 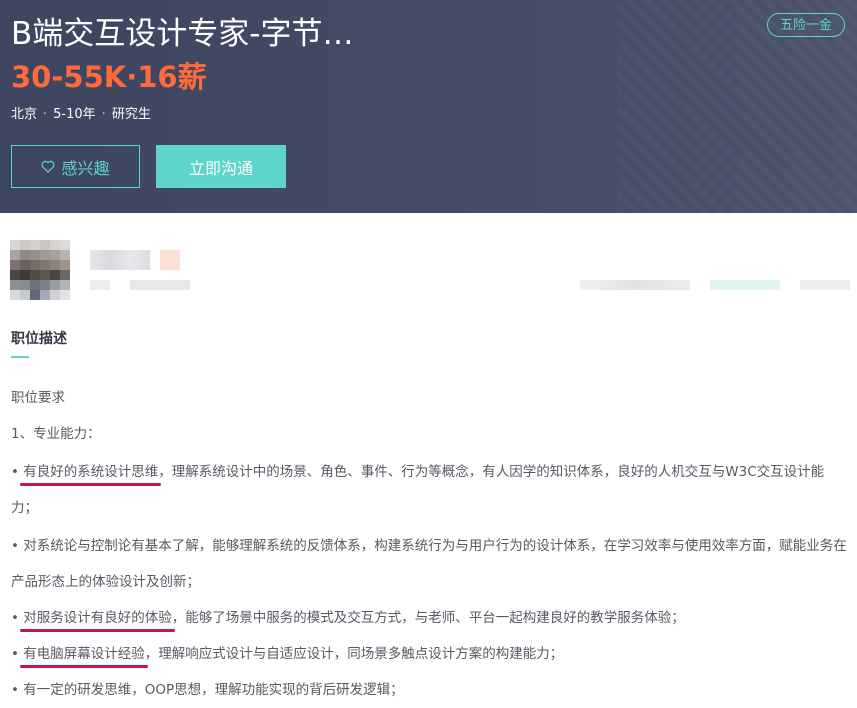 What do you see at coordinates (20, 357) in the screenshot?
I see `section-title-underline` at bounding box center [20, 357].